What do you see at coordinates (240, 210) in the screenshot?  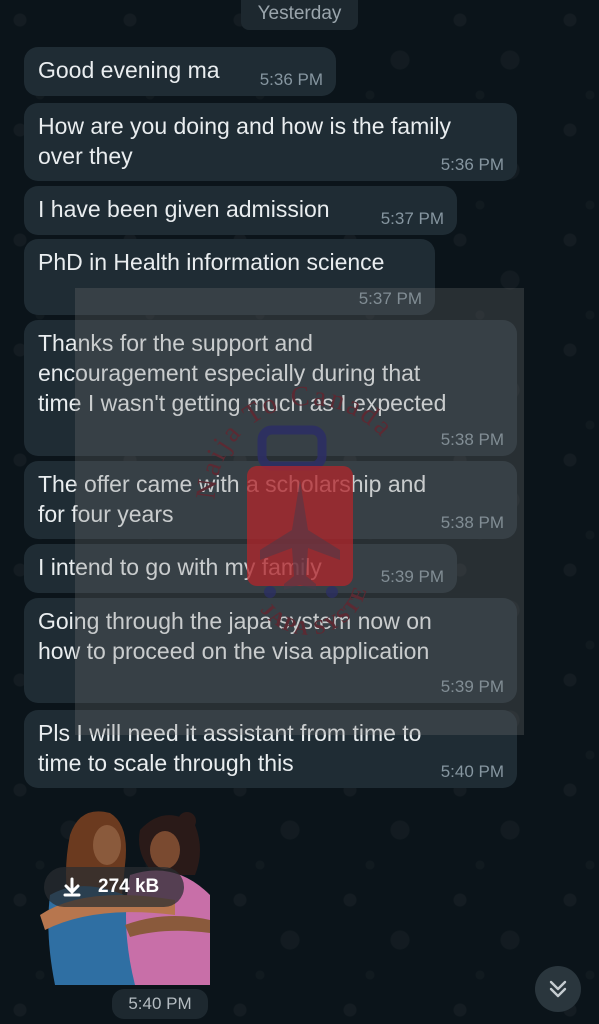 I see `message-bubble: I have been given admission 5:37 PM` at bounding box center [240, 210].